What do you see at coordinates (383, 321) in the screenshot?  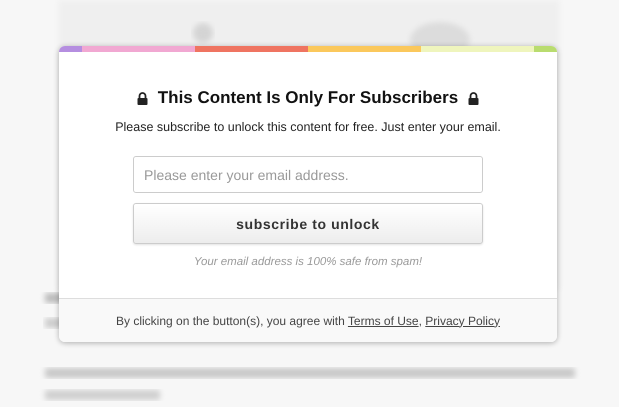 I see `policy-link: Terms of Use` at bounding box center [383, 321].